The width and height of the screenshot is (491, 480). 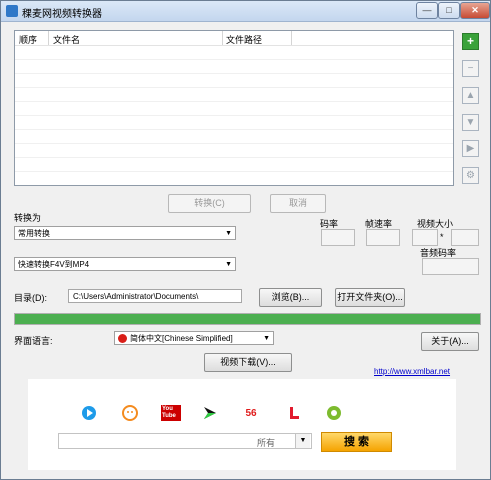 What do you see at coordinates (465, 237) in the screenshot?
I see `height-field` at bounding box center [465, 237].